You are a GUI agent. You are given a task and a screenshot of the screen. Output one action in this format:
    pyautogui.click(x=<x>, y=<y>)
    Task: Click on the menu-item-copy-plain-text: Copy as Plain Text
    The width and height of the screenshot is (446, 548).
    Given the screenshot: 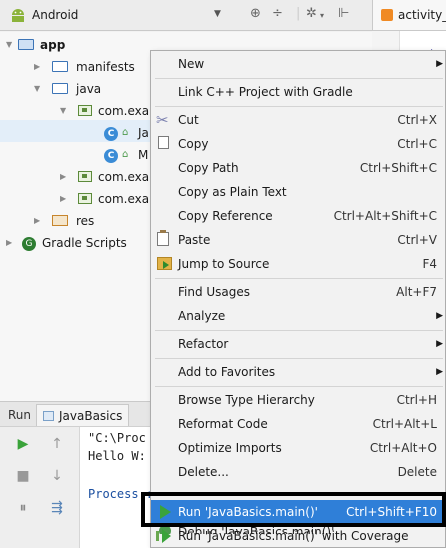 What is the action you would take?
    pyautogui.click(x=298, y=192)
    